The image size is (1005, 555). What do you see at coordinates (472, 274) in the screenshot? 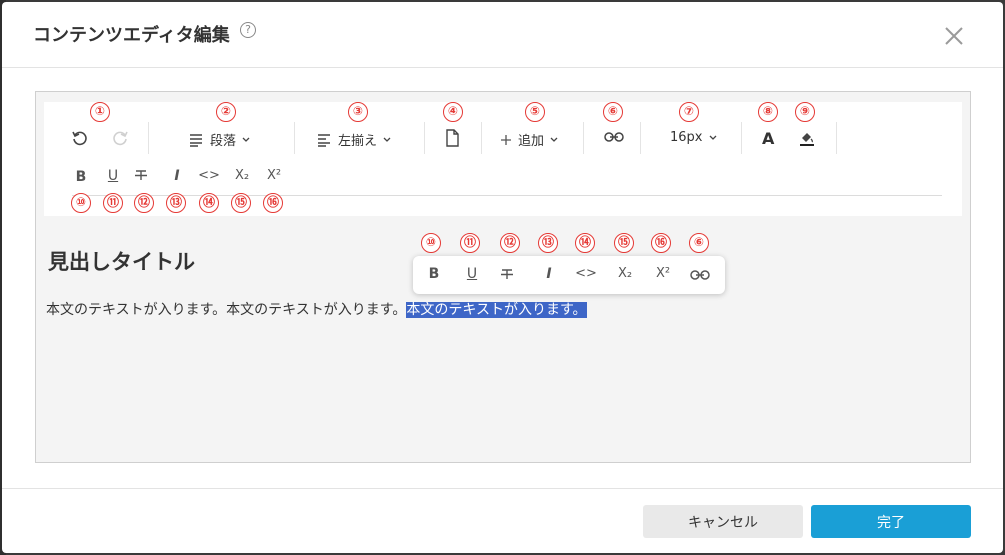
I see `float-underline-button: U` at bounding box center [472, 274].